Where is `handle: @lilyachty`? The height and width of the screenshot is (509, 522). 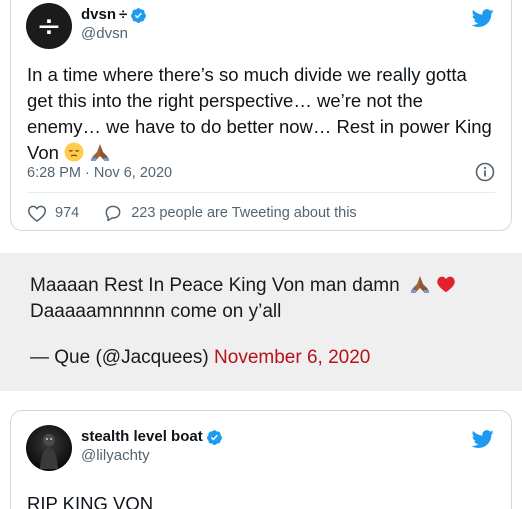 handle: @lilyachty is located at coordinates (152, 455).